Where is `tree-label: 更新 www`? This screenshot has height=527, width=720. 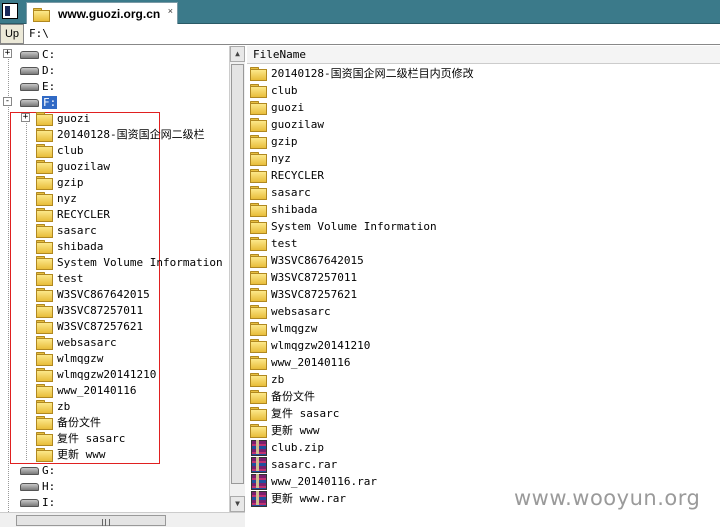 tree-label: 更新 www is located at coordinates (81, 454).